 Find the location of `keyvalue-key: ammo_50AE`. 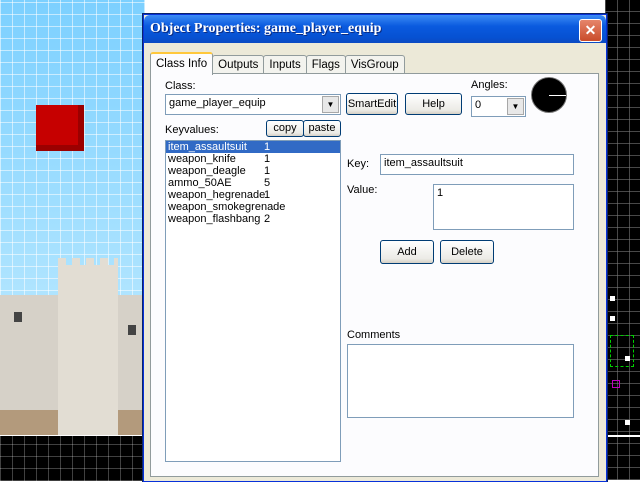

keyvalue-key: ammo_50AE is located at coordinates (200, 183).